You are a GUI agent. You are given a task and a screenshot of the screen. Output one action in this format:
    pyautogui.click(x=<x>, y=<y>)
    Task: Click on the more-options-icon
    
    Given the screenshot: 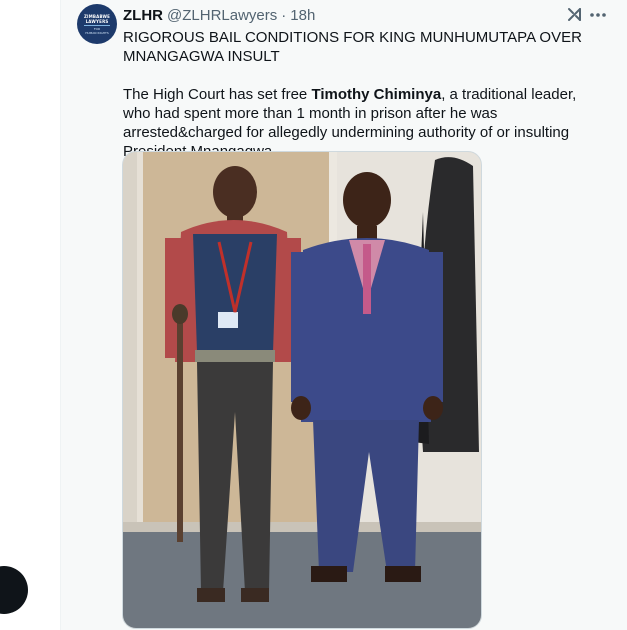 What is the action you would take?
    pyautogui.click(x=598, y=15)
    